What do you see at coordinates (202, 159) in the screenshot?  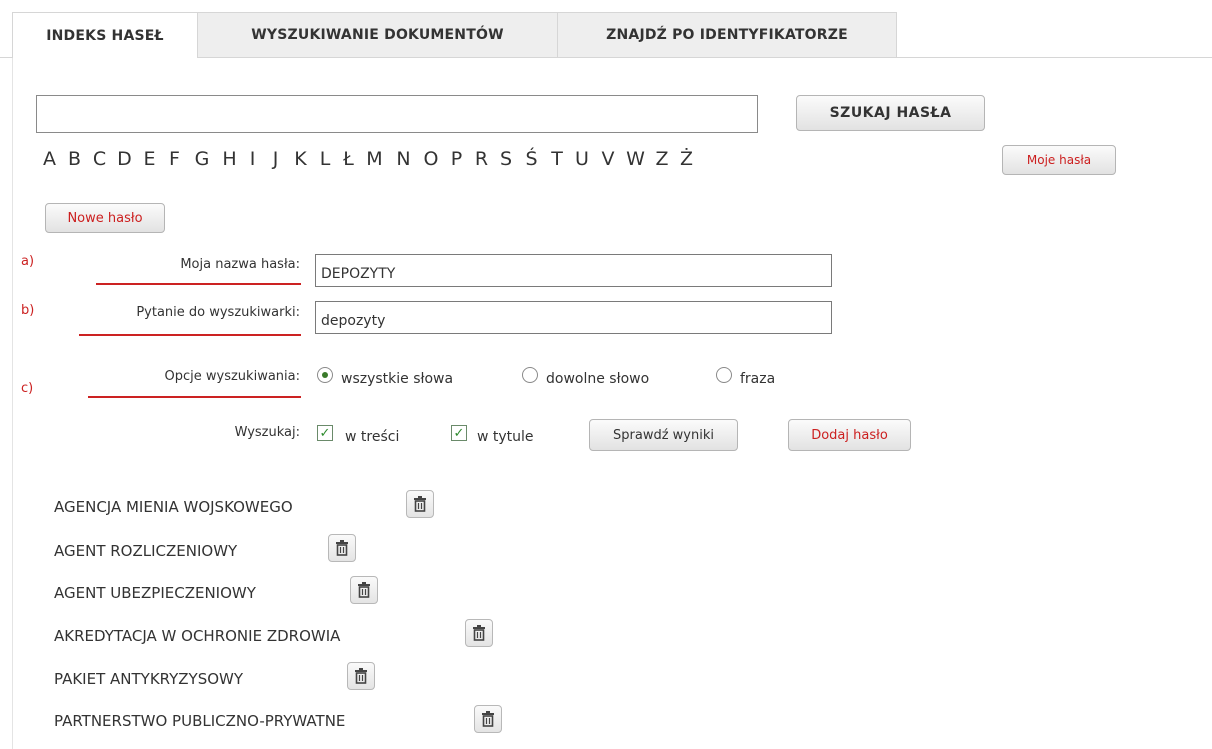 I see `alphabet-letter: G` at bounding box center [202, 159].